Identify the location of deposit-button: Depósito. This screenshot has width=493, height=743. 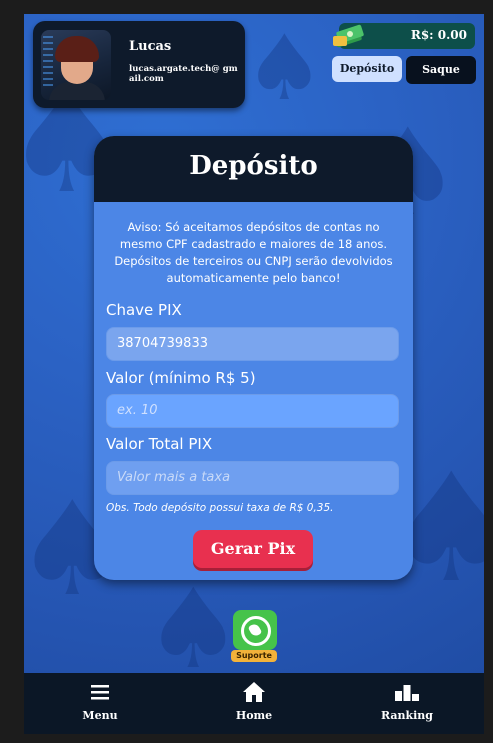
(367, 69).